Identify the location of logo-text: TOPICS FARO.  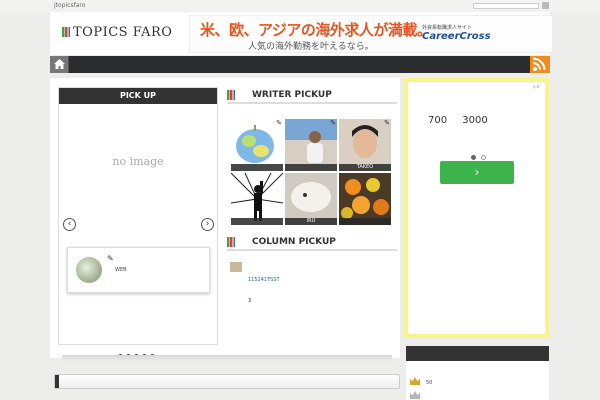
(123, 32).